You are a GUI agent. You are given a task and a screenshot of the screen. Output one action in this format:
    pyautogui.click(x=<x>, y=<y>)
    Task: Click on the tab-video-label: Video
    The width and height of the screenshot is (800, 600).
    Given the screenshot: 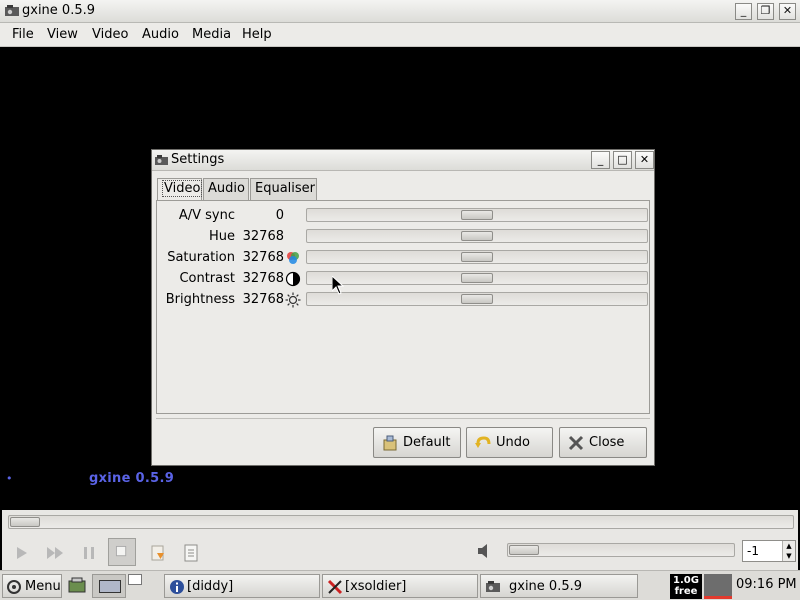 What is the action you would take?
    pyautogui.click(x=182, y=188)
    